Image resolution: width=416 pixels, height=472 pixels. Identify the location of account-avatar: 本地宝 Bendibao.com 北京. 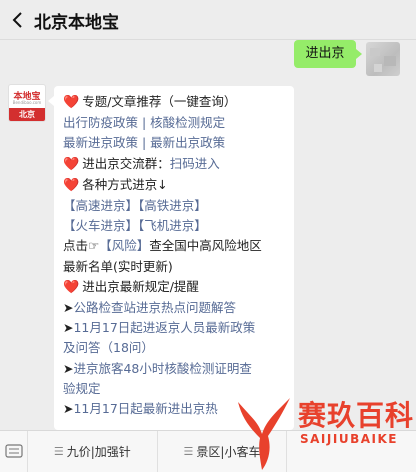
(27, 103).